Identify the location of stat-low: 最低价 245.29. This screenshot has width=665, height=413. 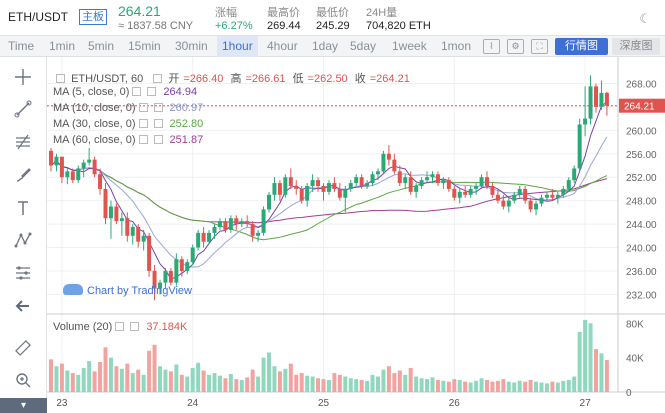
(333, 19).